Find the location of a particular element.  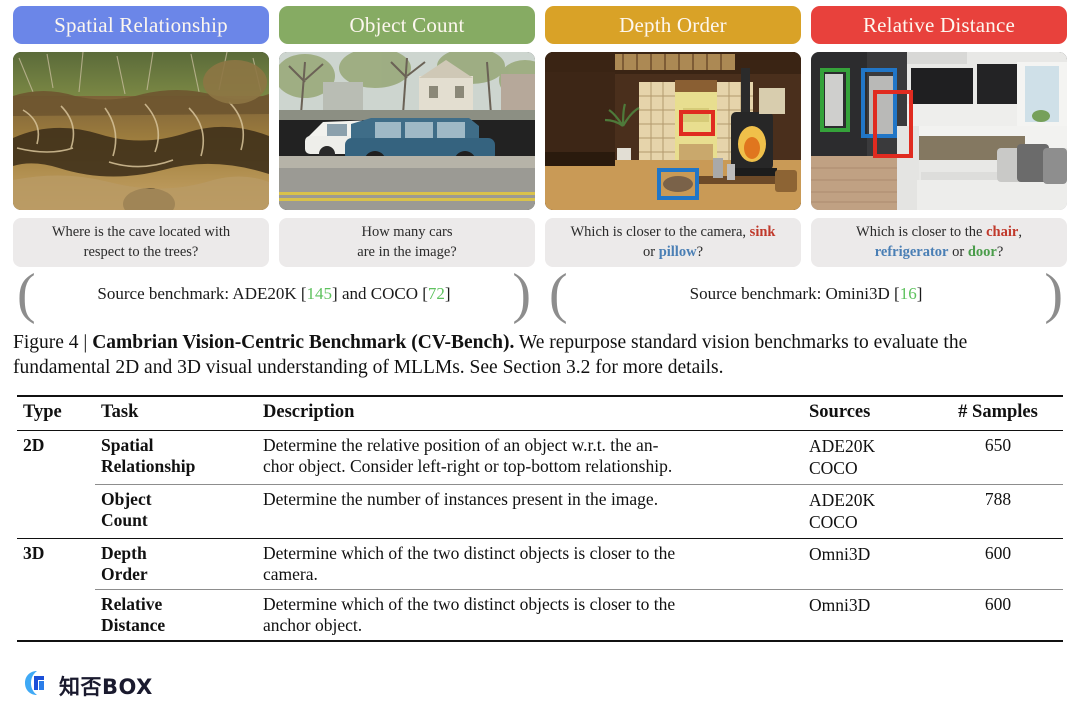

desc-line-2: anchor object. is located at coordinates (313, 624).